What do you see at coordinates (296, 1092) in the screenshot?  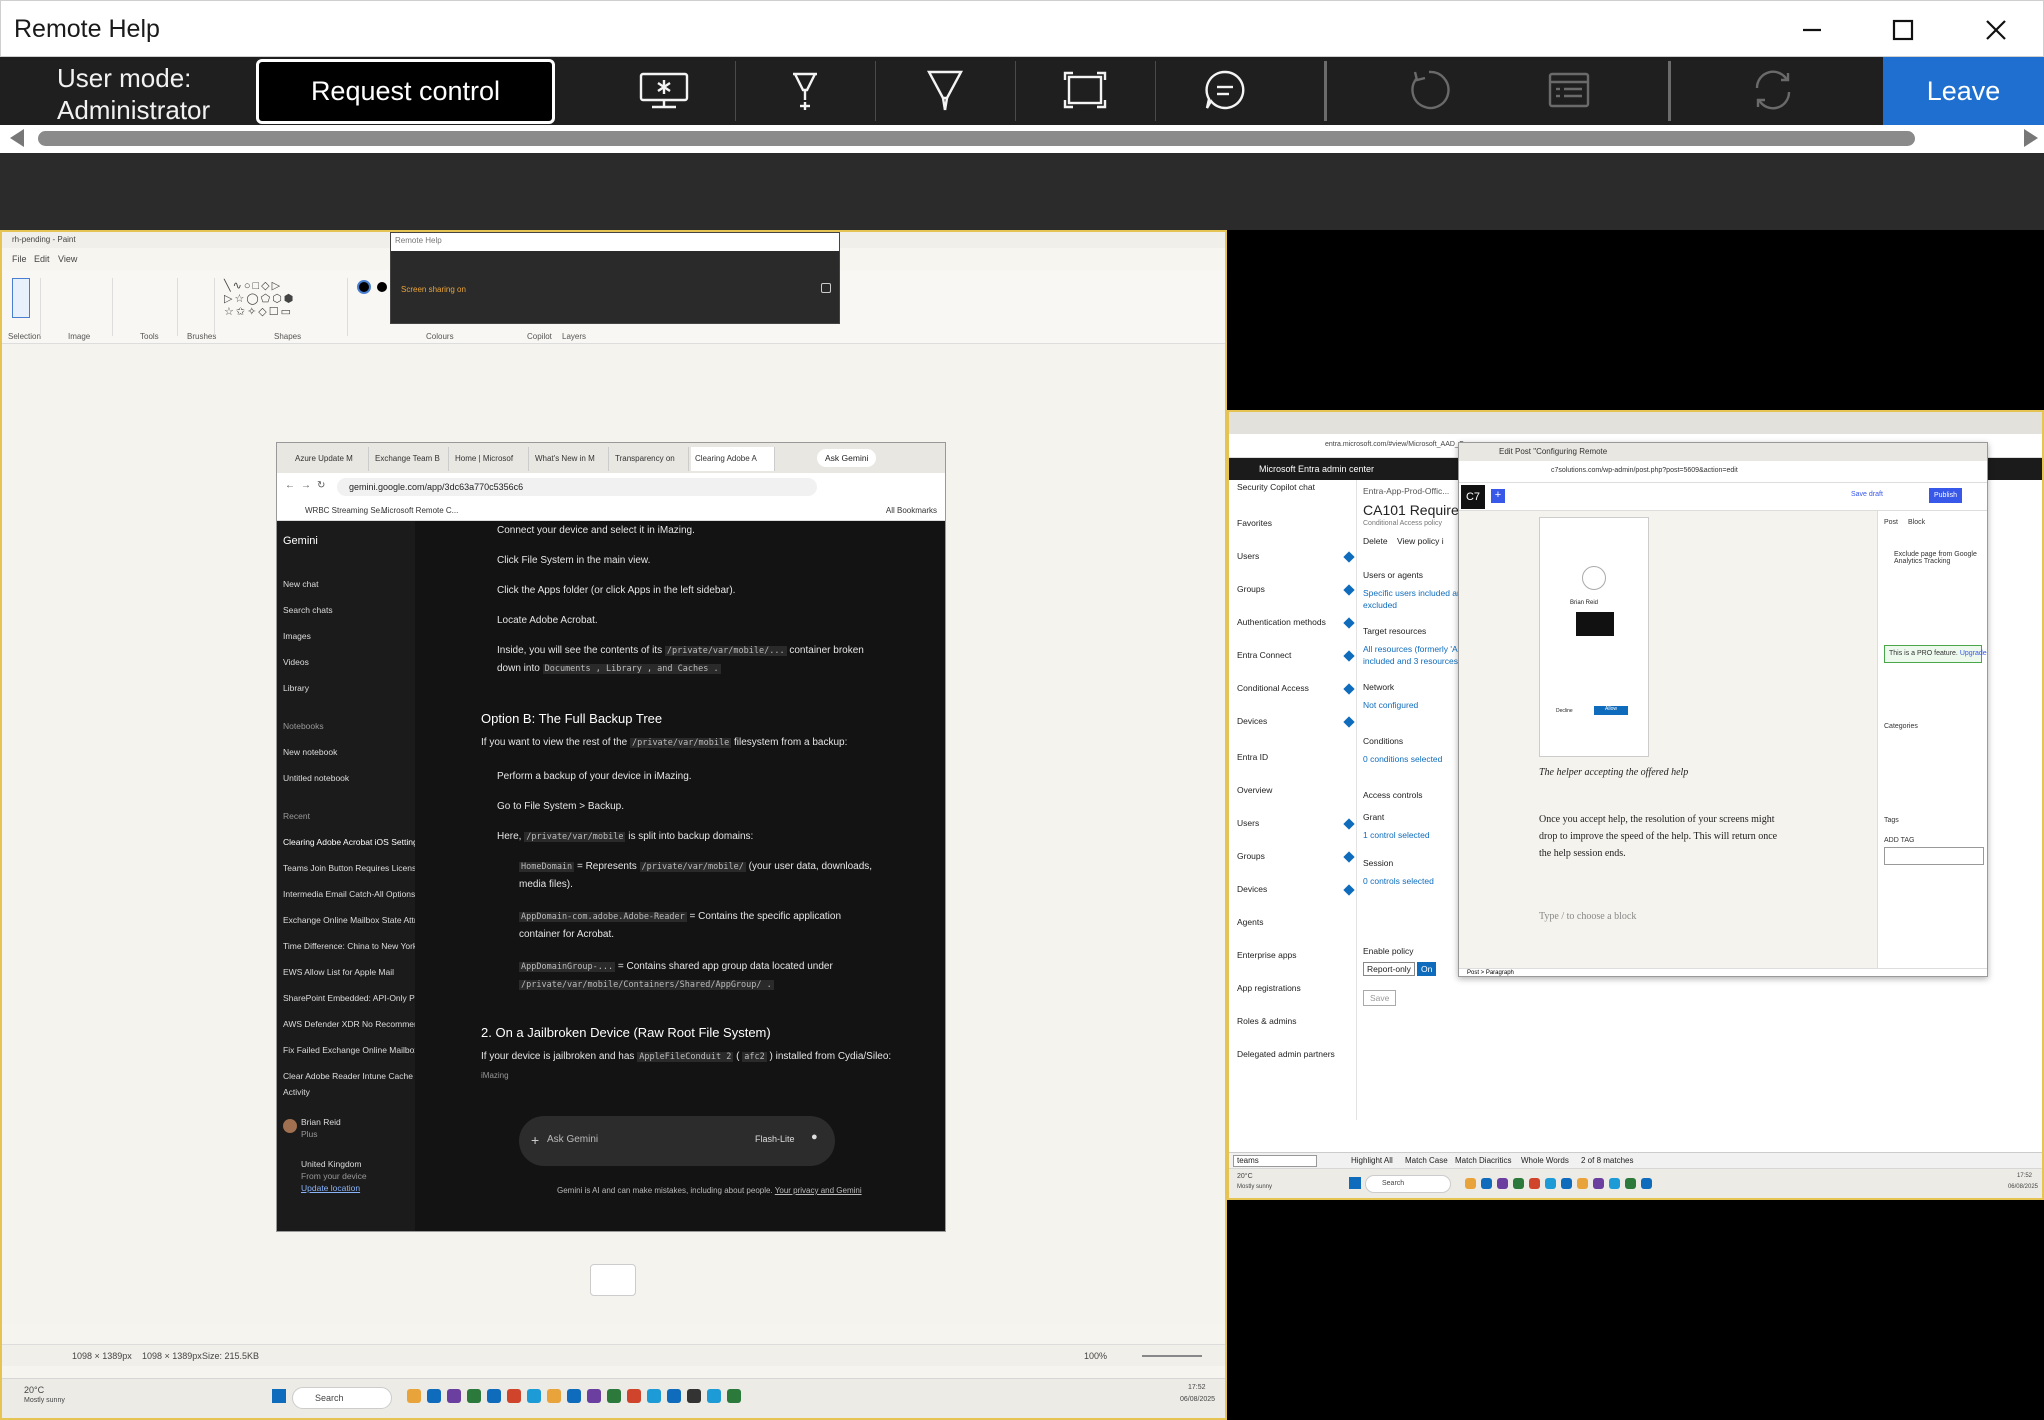 I see `sidebar-activity: Activity` at bounding box center [296, 1092].